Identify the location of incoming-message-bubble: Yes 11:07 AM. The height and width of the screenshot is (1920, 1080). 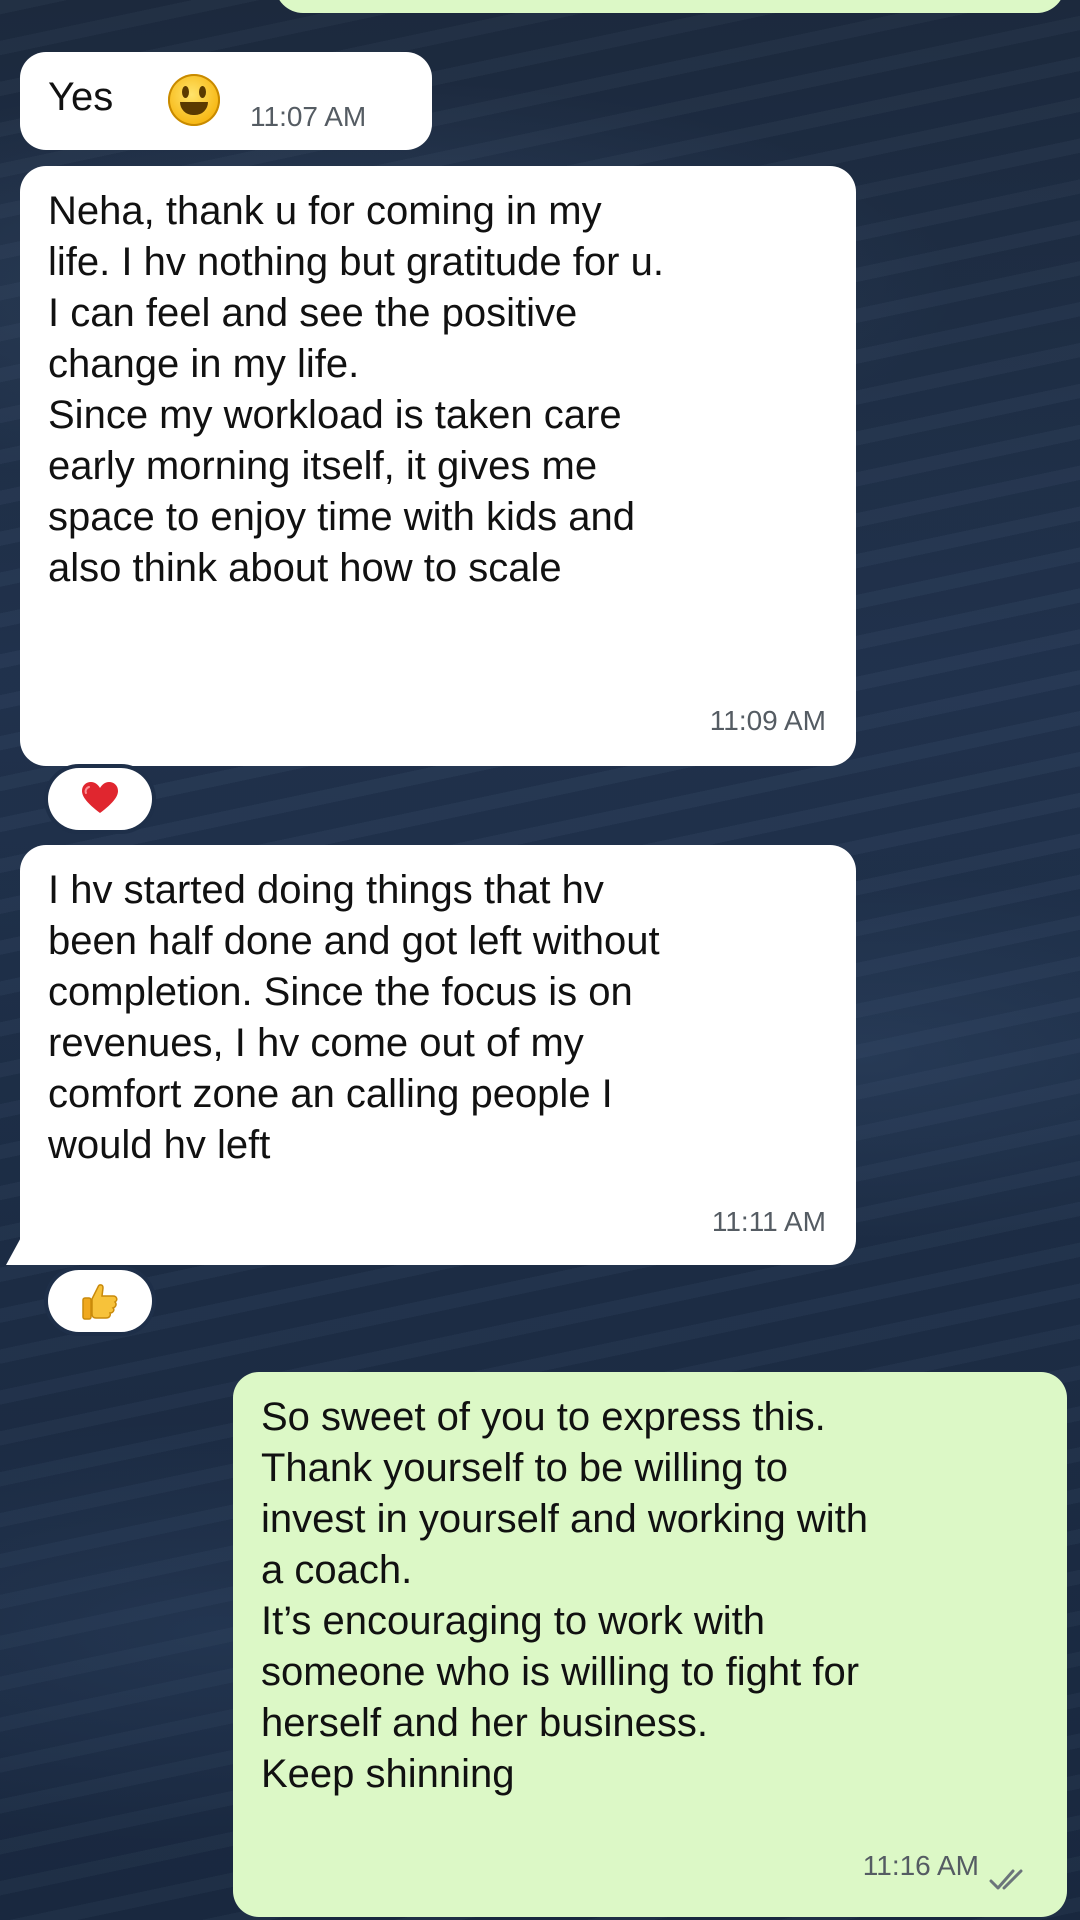
(226, 101).